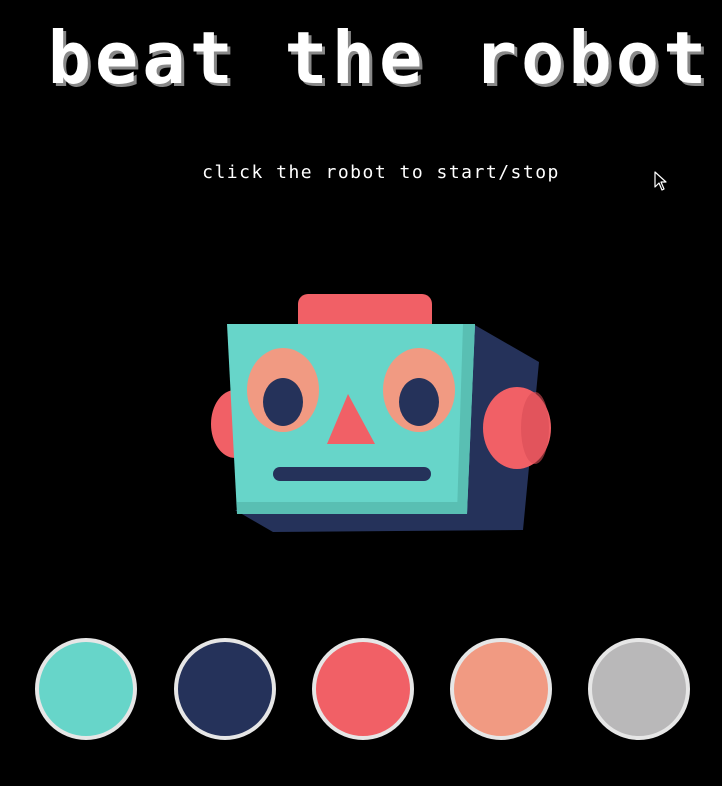 The height and width of the screenshot is (786, 722). I want to click on color-swatch-teal, so click(86, 689).